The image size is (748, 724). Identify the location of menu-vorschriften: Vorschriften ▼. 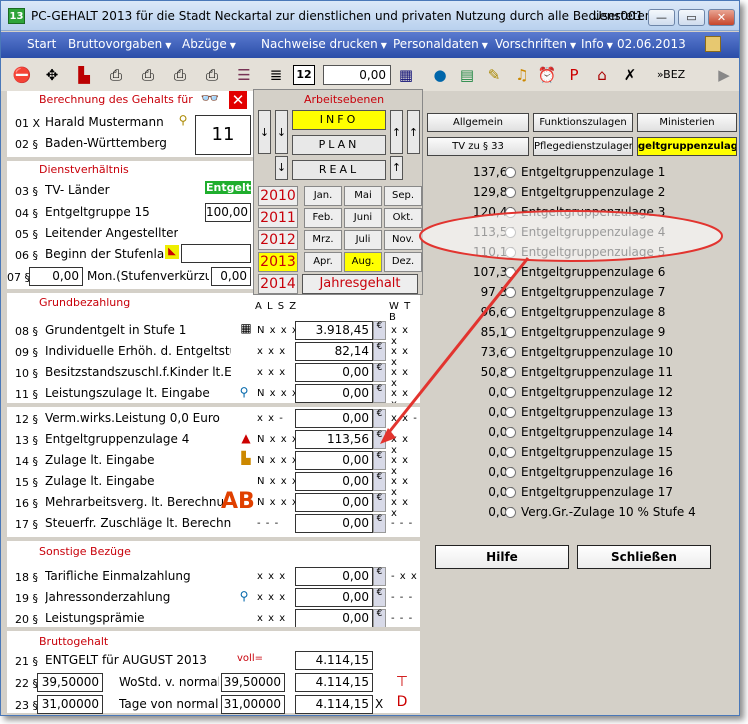
(535, 44).